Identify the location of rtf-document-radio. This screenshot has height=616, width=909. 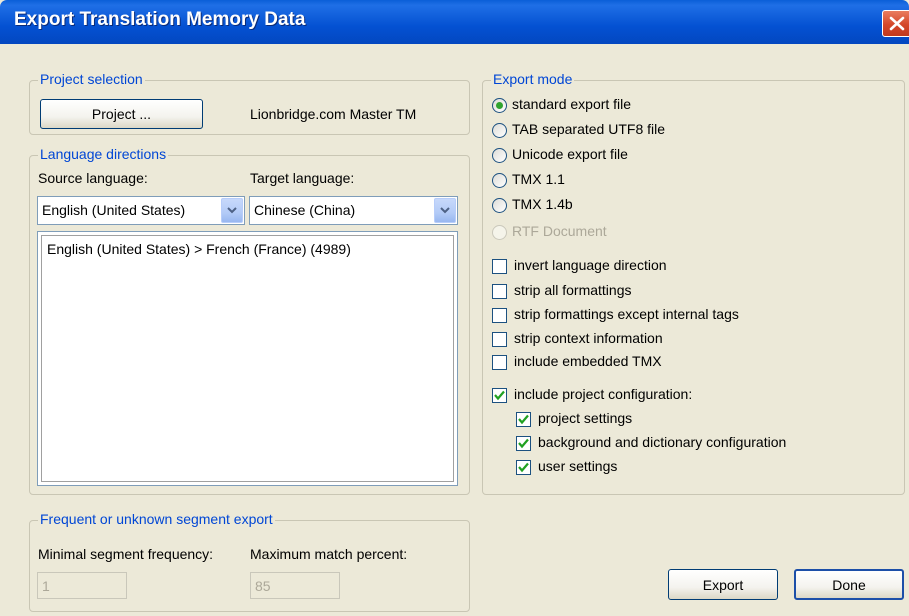
(499, 232).